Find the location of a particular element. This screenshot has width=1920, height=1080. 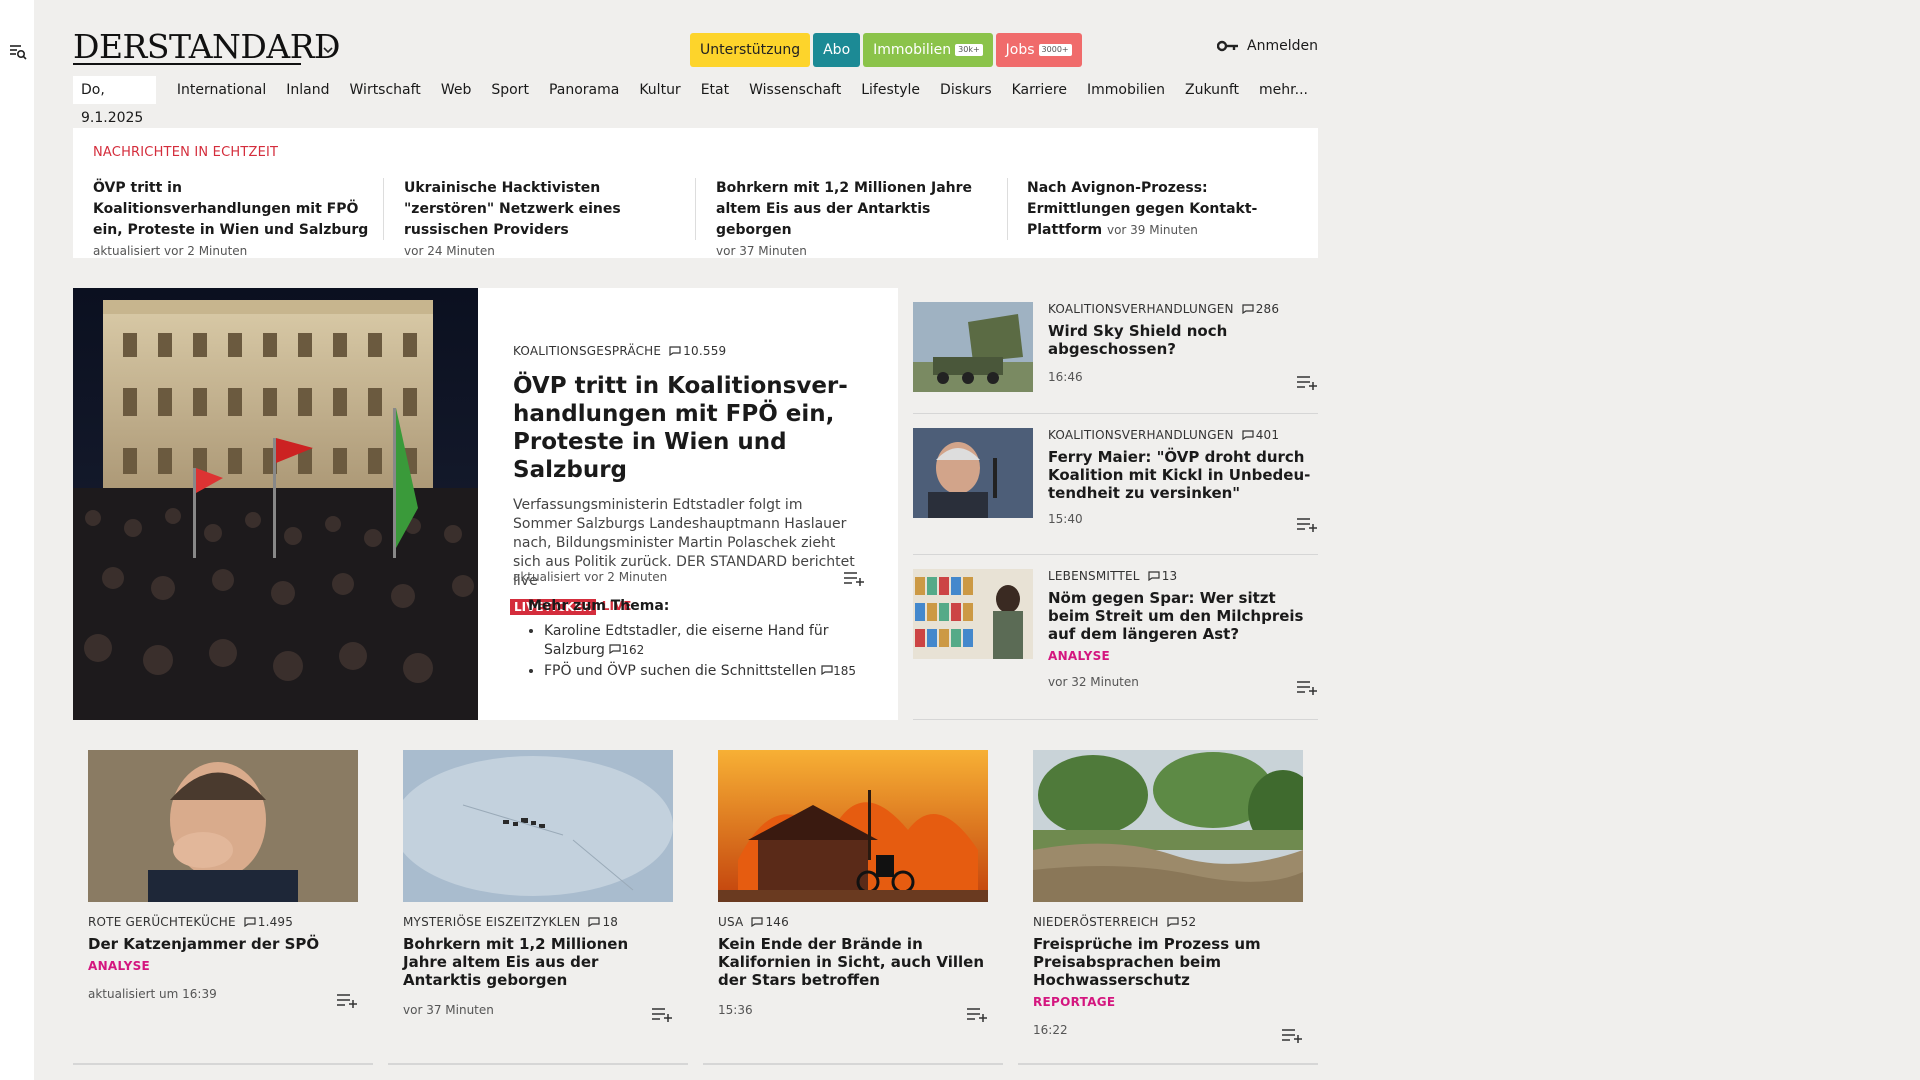

site-logo: DERSTANDARD is located at coordinates (207, 47).